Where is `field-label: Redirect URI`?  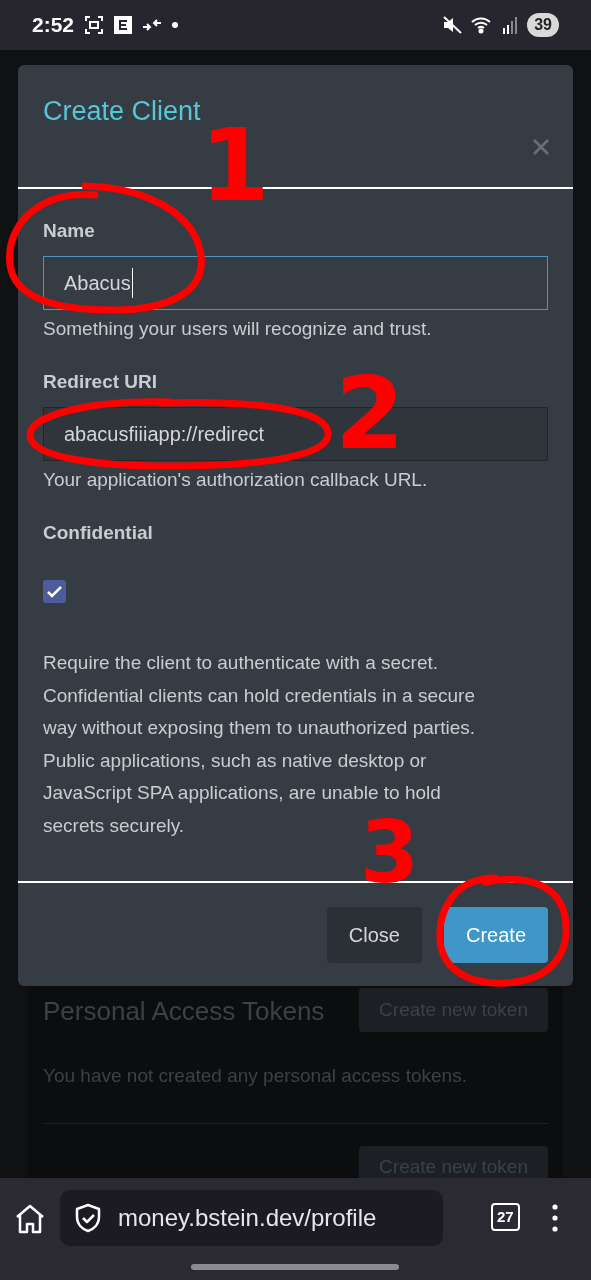 field-label: Redirect URI is located at coordinates (101, 382).